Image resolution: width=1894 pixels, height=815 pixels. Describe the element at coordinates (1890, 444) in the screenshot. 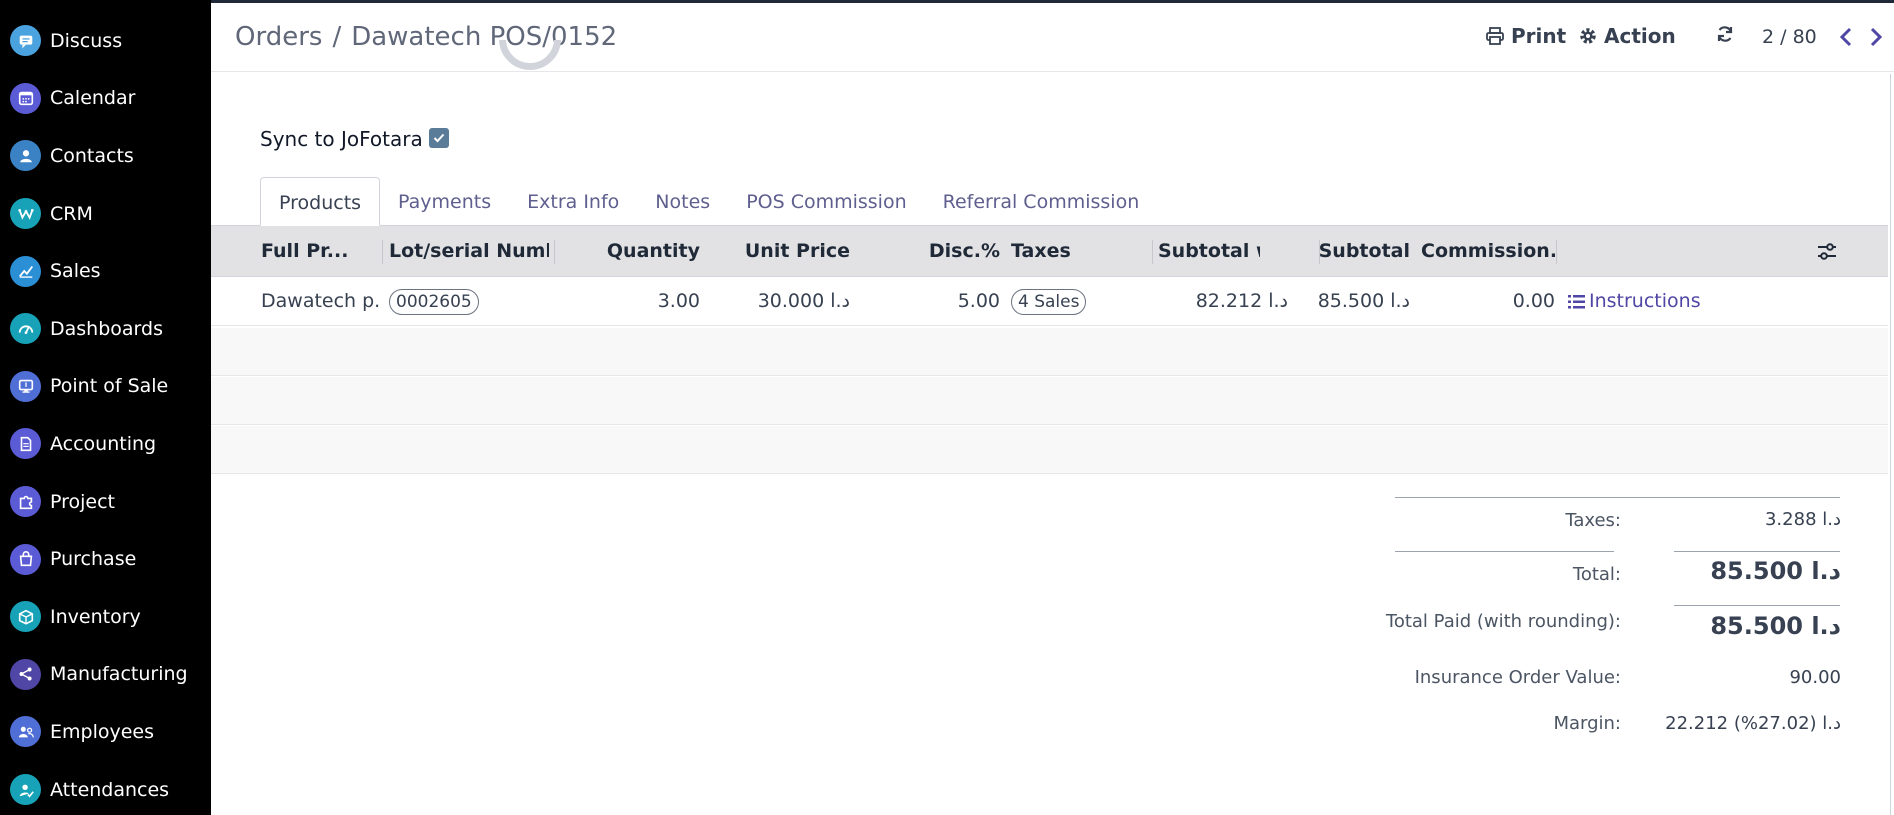

I see `form-sheet-border` at that location.